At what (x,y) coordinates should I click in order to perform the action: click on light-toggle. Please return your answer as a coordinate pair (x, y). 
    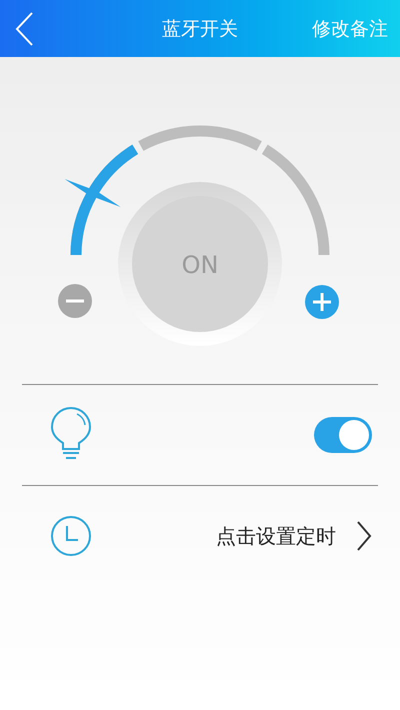
    Looking at the image, I should click on (343, 435).